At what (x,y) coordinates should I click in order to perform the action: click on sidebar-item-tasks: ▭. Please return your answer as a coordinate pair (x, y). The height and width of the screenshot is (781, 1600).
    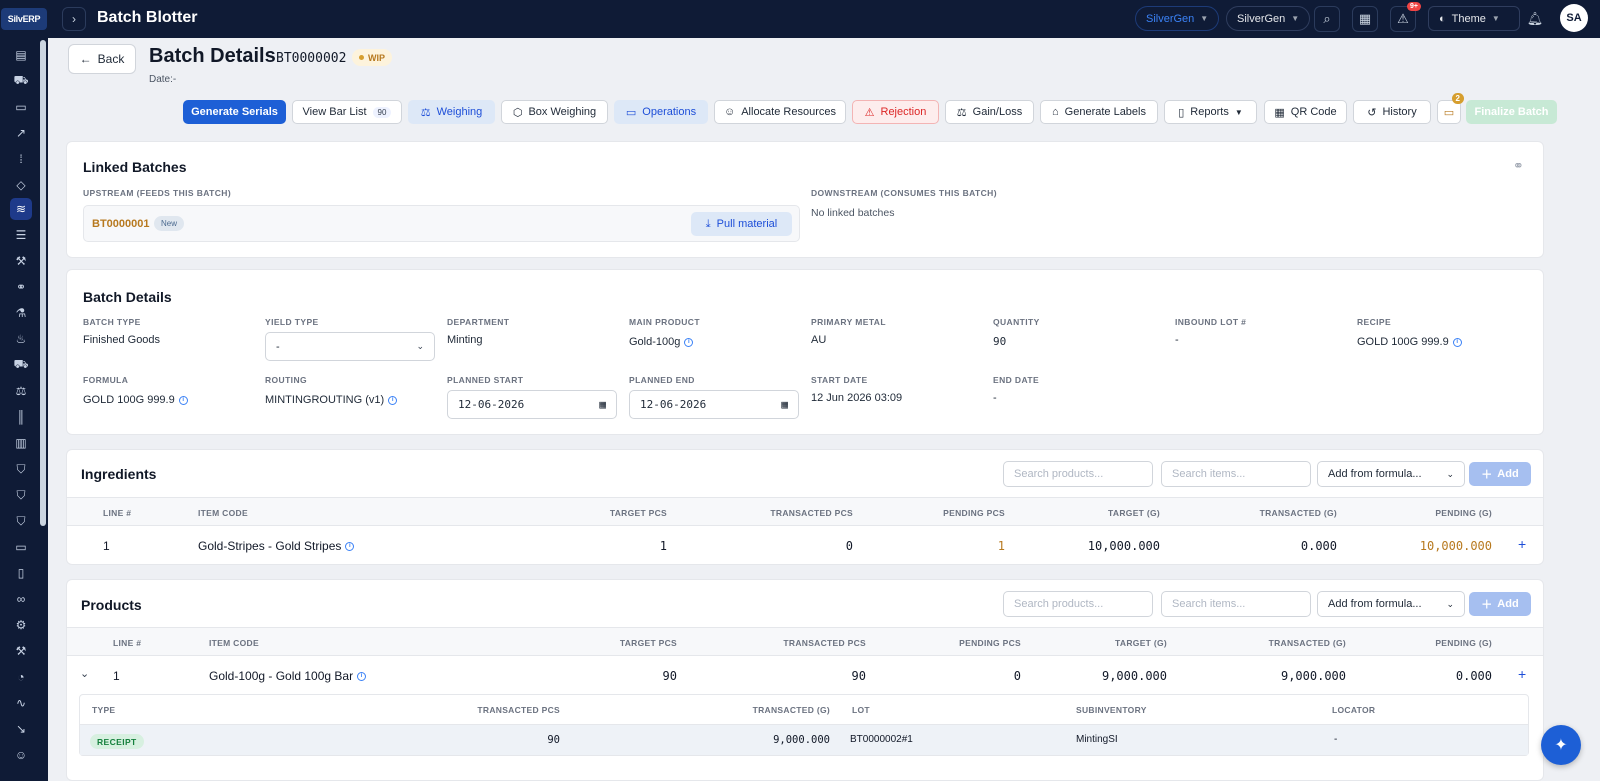
    Looking at the image, I should click on (21, 547).